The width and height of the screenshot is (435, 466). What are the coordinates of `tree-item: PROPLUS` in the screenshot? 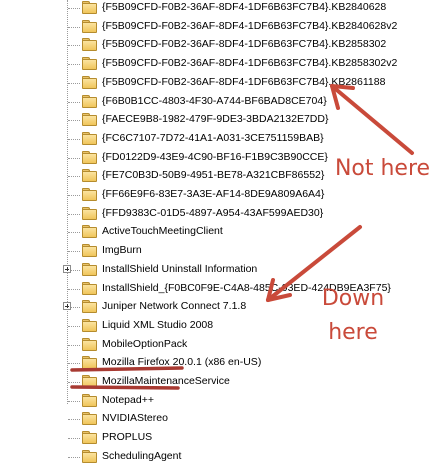 It's located at (217, 438).